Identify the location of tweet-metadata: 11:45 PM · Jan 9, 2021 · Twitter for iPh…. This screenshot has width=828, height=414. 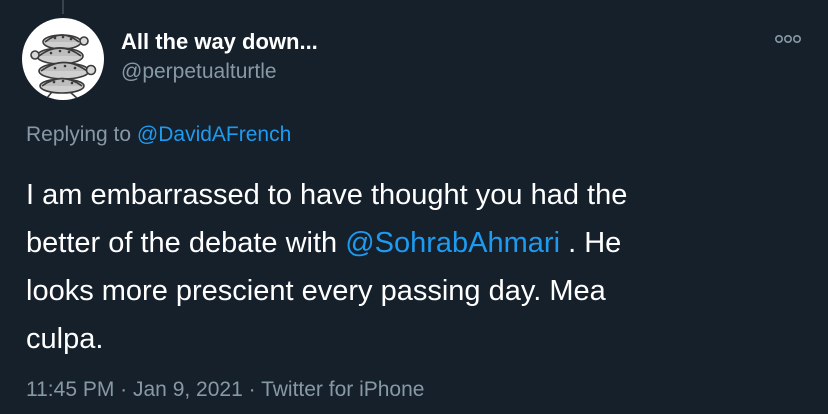
(225, 390).